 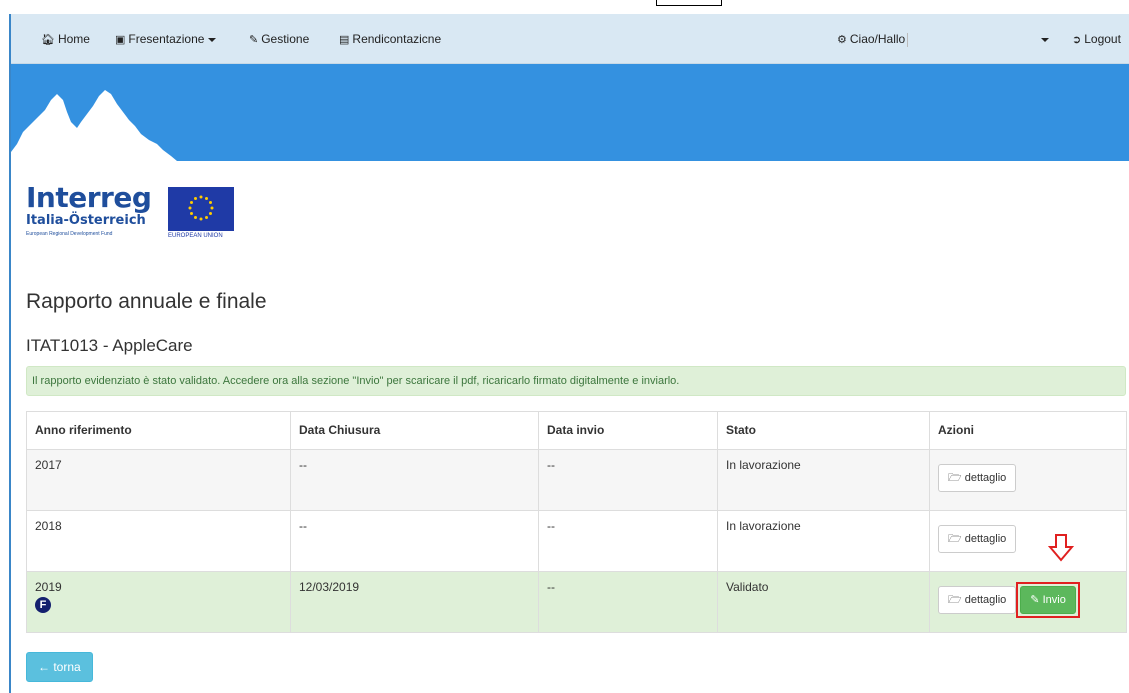 What do you see at coordinates (46, 667) in the screenshot?
I see `arrow-left-icon: ←` at bounding box center [46, 667].